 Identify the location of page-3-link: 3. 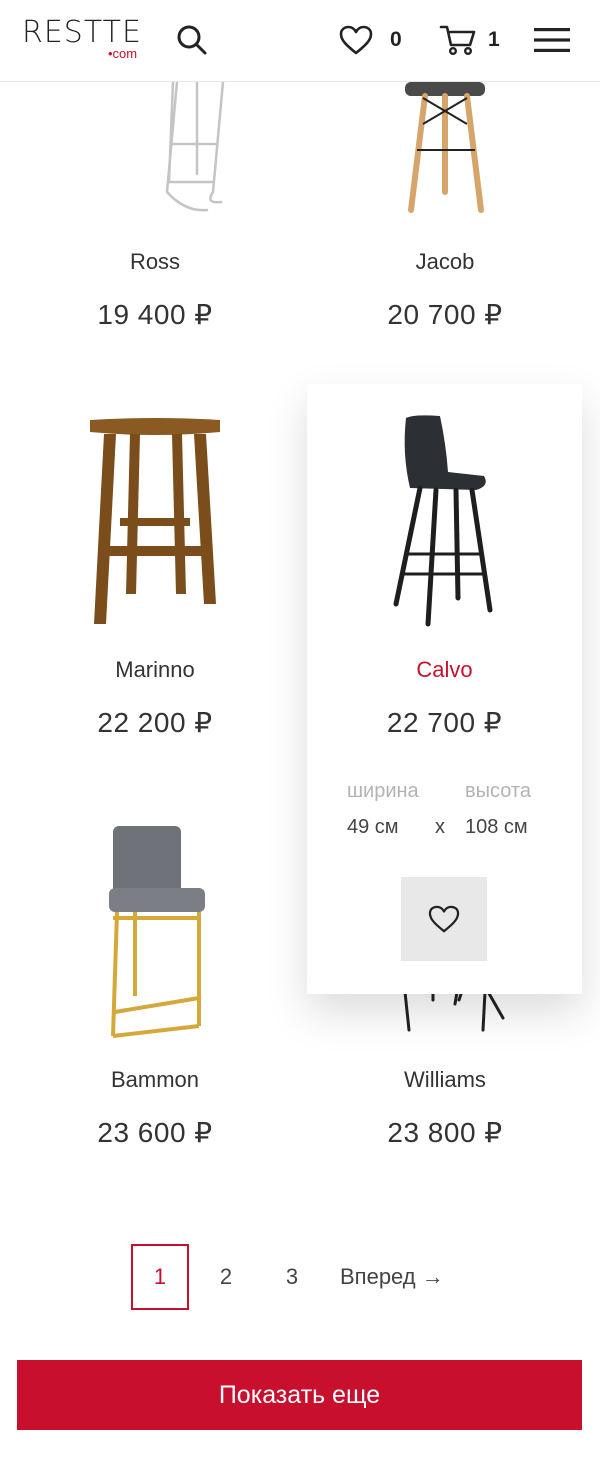
(292, 1277).